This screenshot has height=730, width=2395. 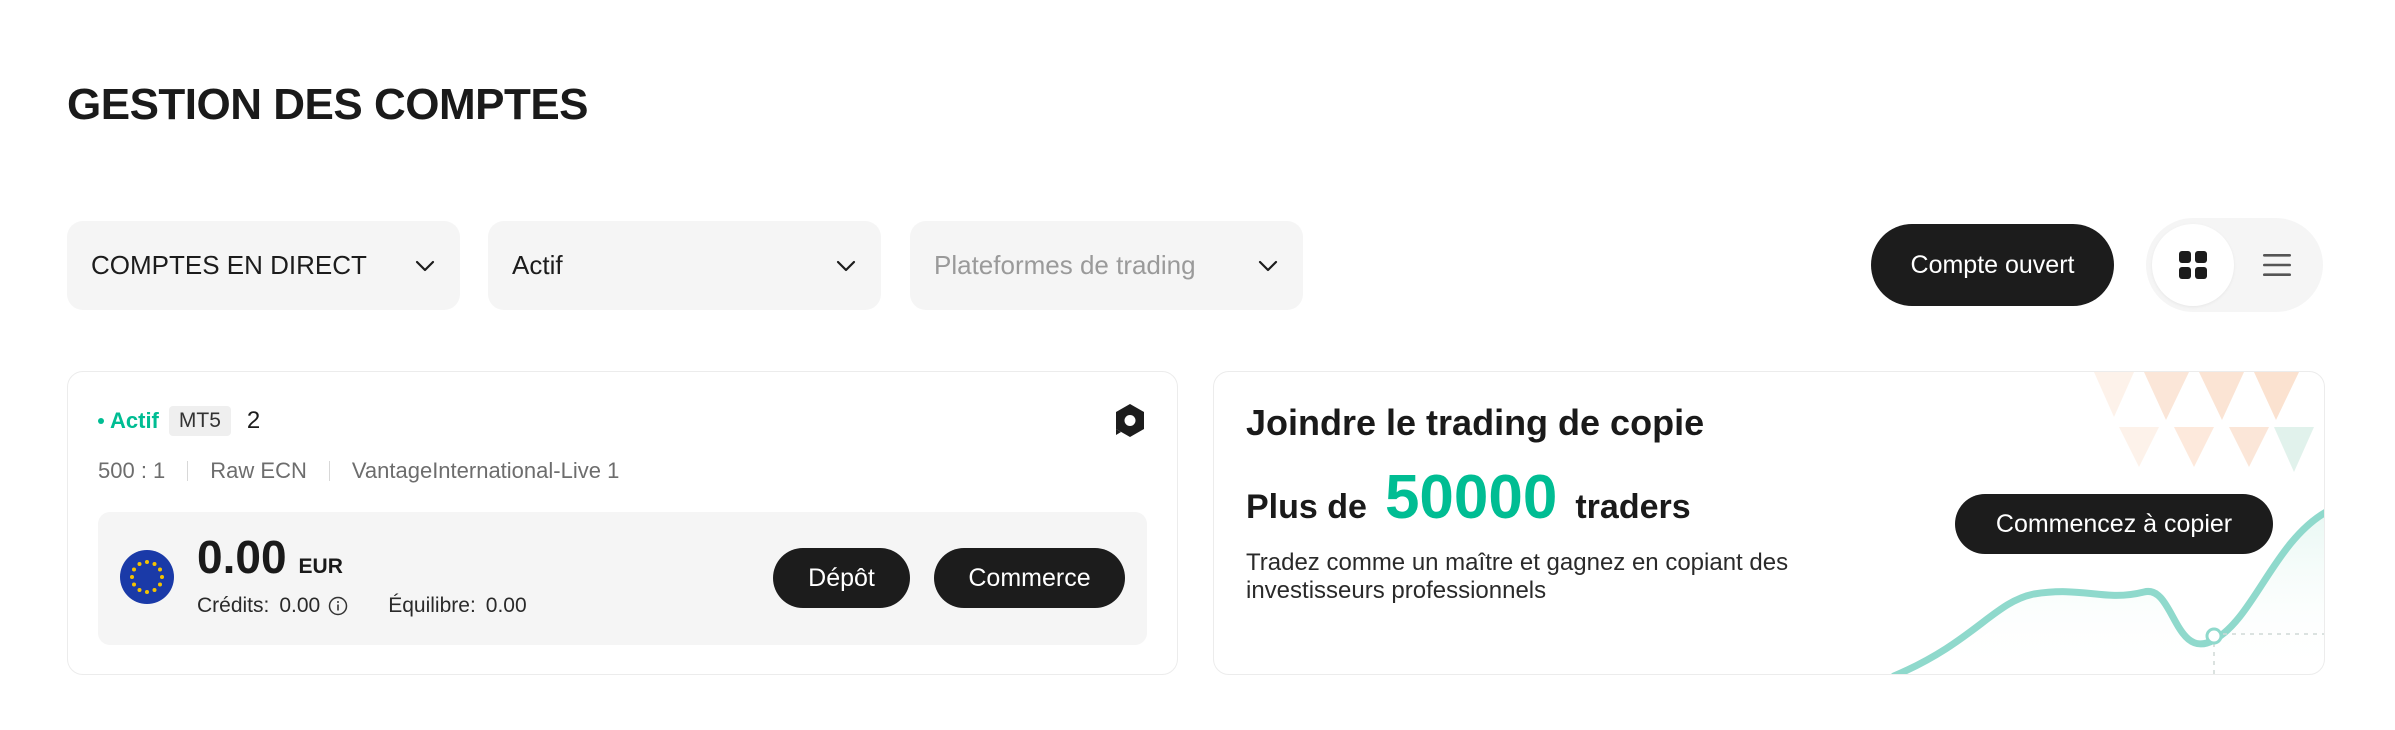 What do you see at coordinates (841, 578) in the screenshot?
I see `deposit-button: Dépôt` at bounding box center [841, 578].